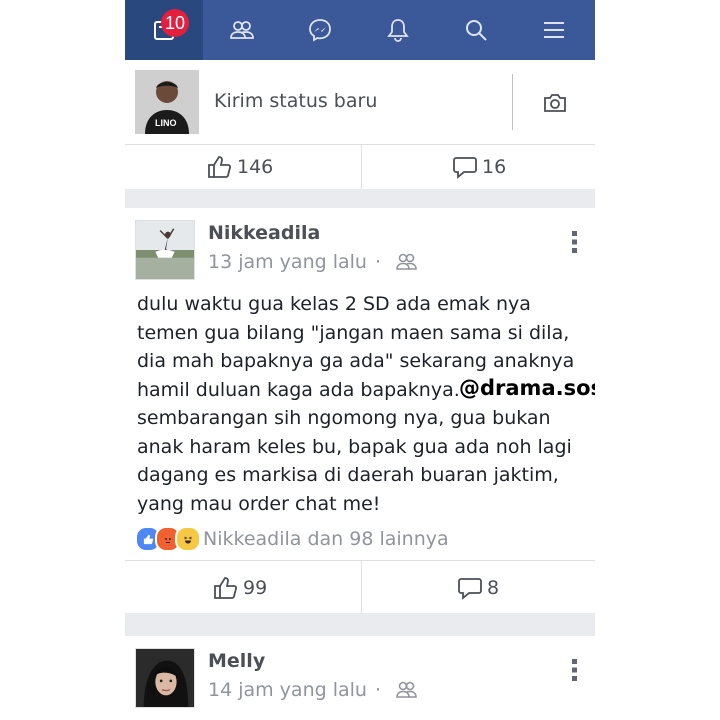  I want to click on comment-button: 8, so click(478, 587).